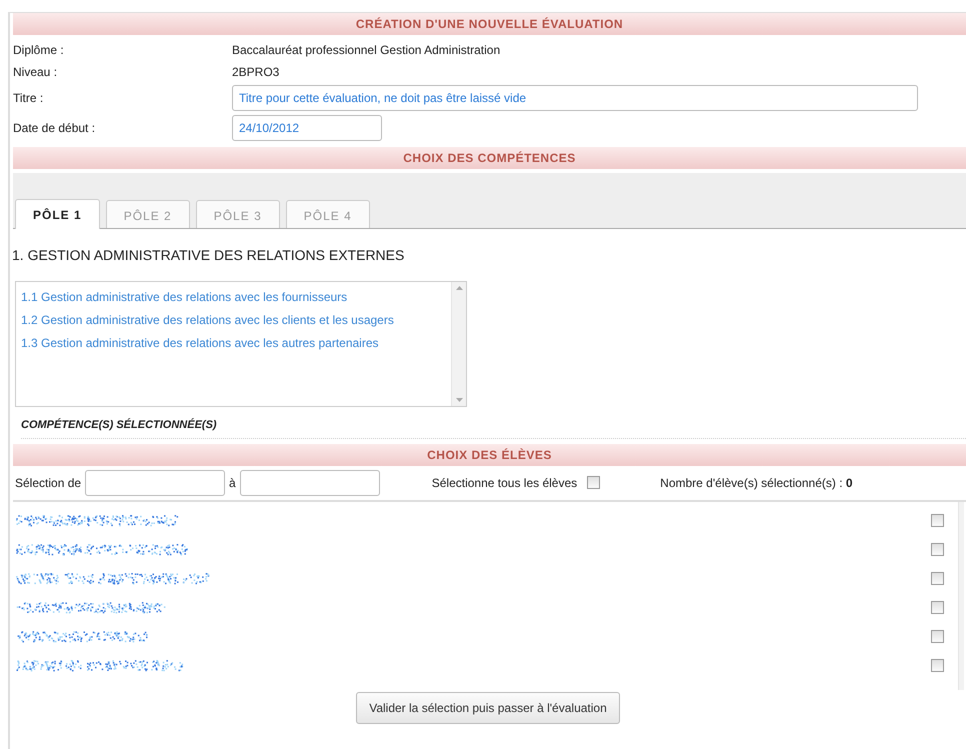 This screenshot has height=749, width=966. What do you see at coordinates (459, 288) in the screenshot?
I see `scroll-up-icon` at bounding box center [459, 288].